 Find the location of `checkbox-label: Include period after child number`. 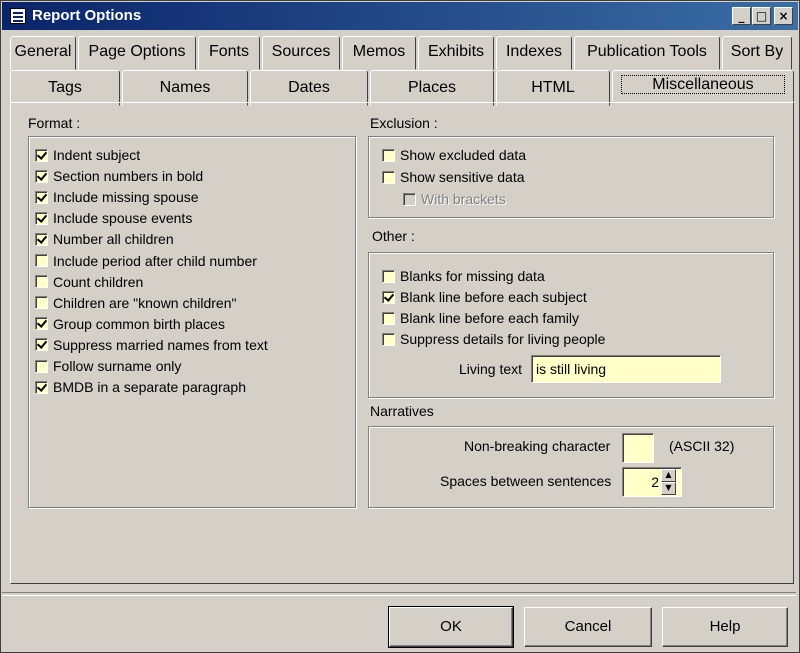

checkbox-label: Include period after child number is located at coordinates (155, 260).